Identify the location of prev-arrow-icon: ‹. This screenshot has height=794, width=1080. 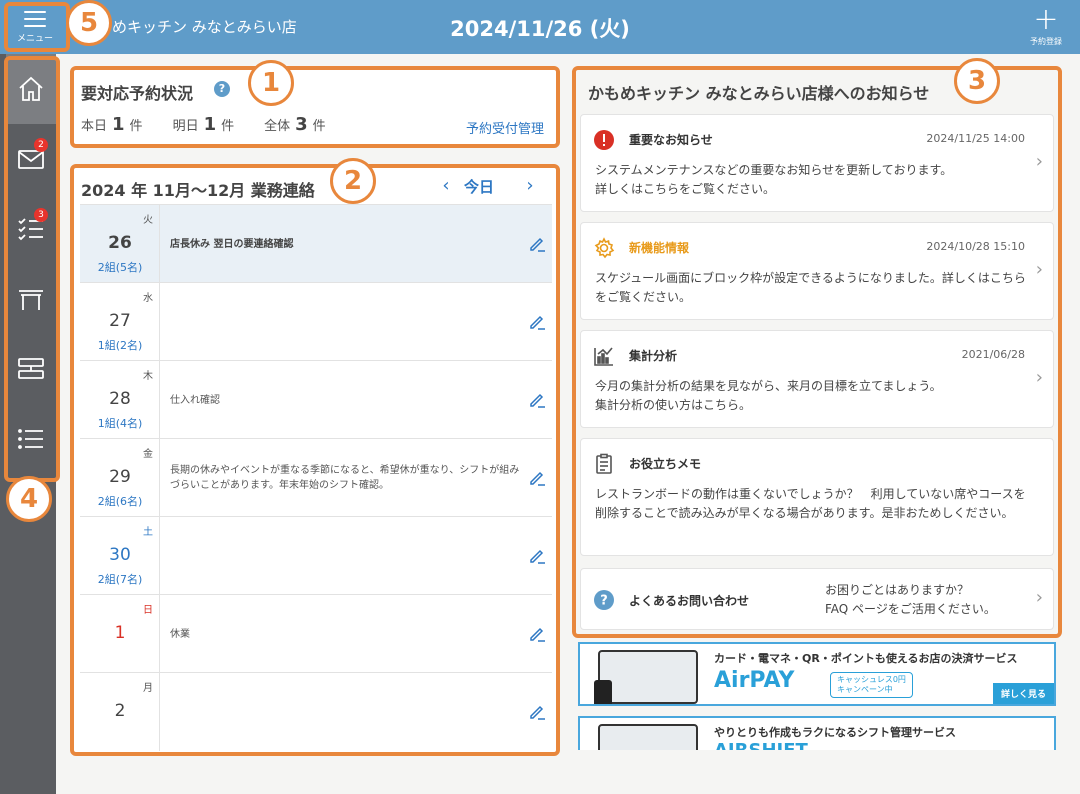
(446, 186).